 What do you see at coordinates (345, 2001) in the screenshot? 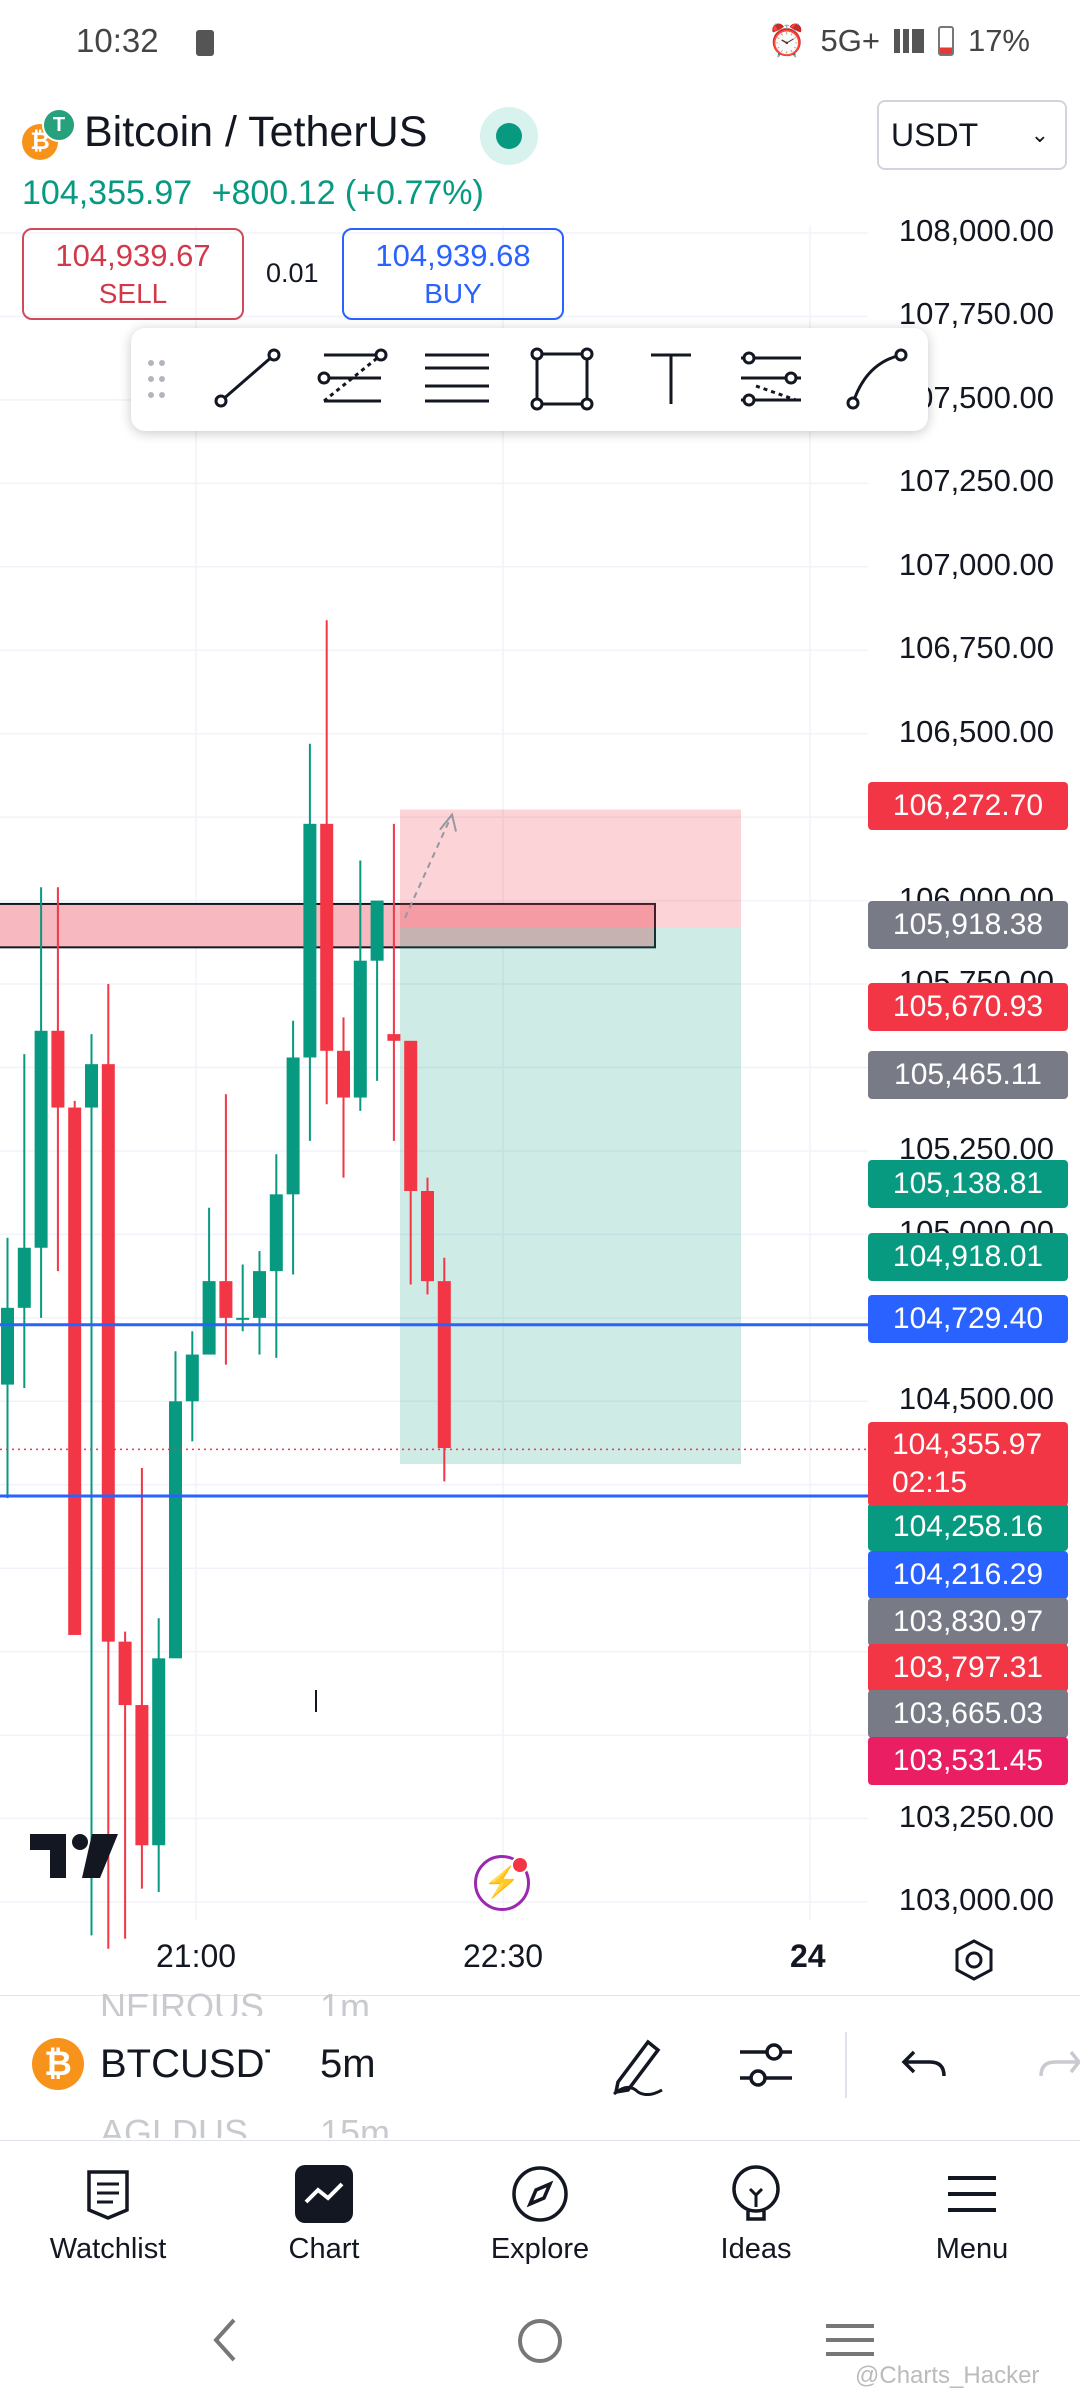
I see `prev-interval: 1m` at bounding box center [345, 2001].